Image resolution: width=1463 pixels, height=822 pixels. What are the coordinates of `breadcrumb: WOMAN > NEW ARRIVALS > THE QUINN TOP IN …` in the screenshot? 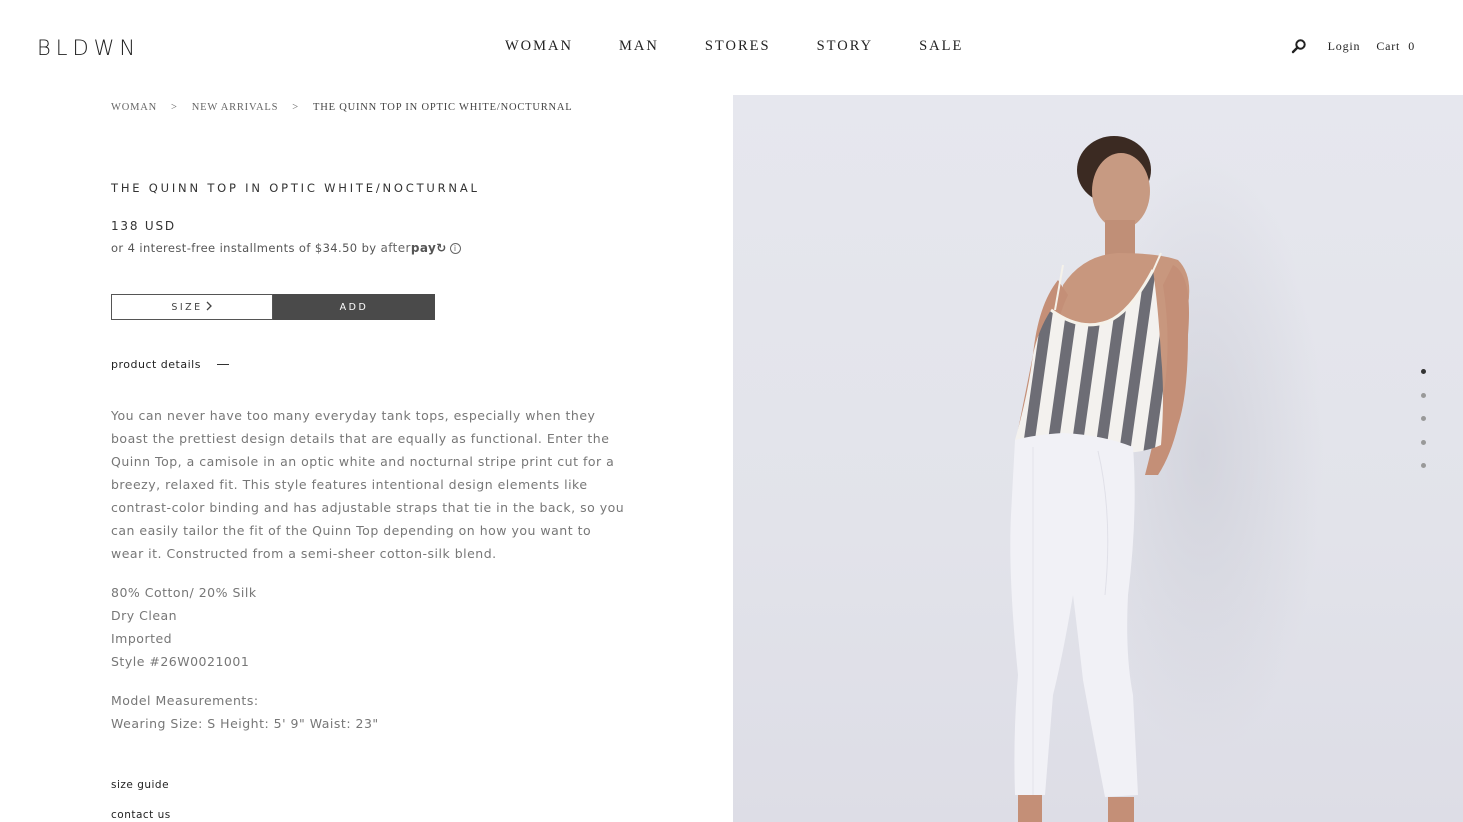 It's located at (342, 107).